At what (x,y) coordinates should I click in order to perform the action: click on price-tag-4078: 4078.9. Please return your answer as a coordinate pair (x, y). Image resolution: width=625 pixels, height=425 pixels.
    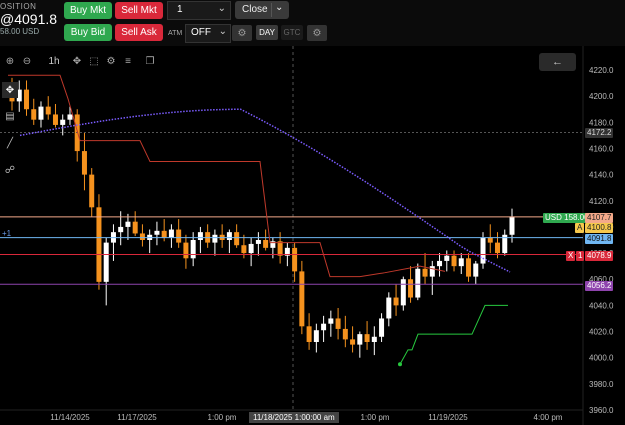
    Looking at the image, I should click on (599, 256).